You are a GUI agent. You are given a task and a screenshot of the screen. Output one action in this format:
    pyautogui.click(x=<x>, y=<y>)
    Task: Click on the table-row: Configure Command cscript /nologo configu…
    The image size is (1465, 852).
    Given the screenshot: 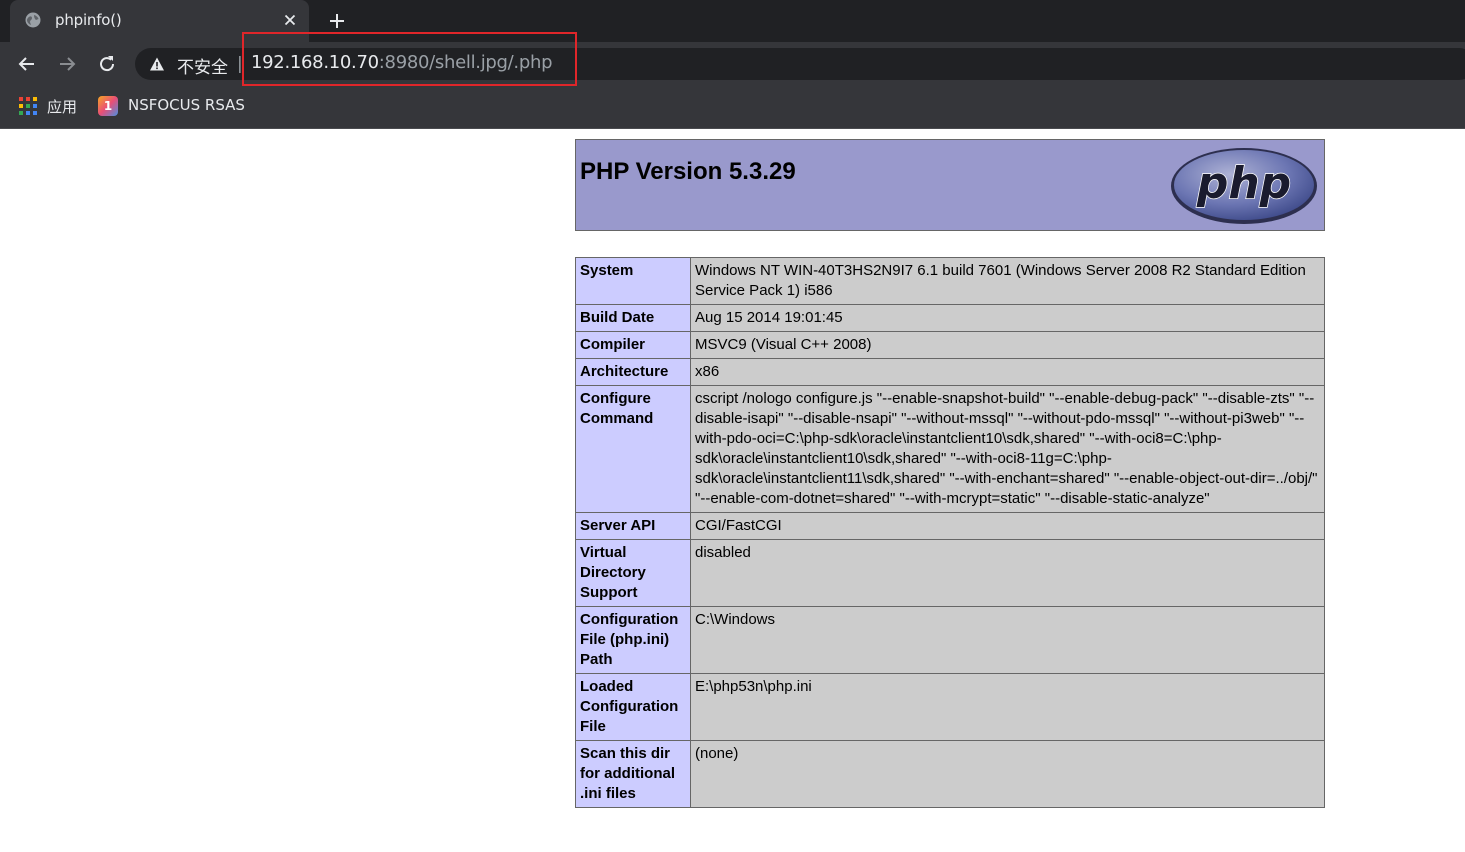 What is the action you would take?
    pyautogui.click(x=950, y=449)
    